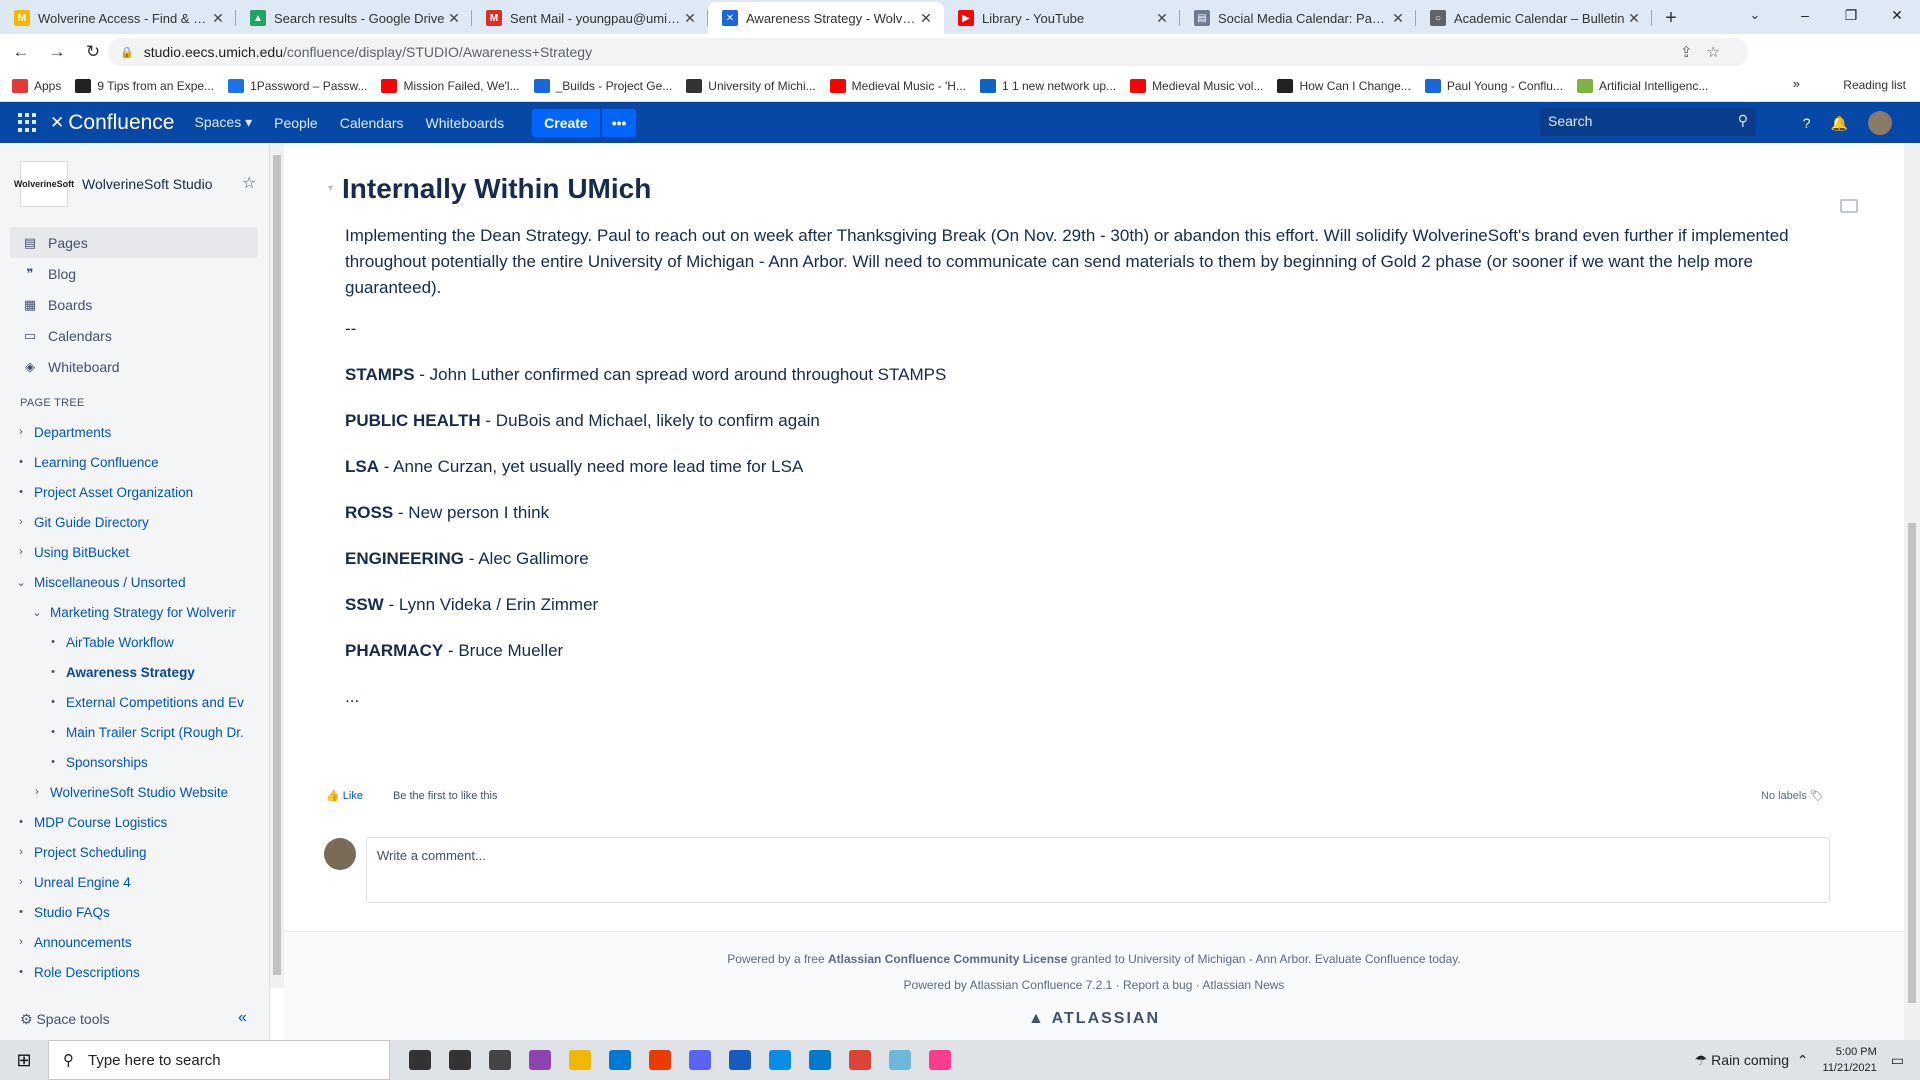  I want to click on podcast-app-icon, so click(540, 1060).